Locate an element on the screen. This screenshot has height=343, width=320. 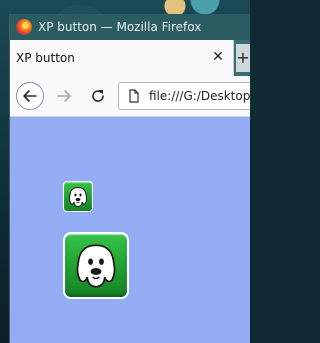
back-button is located at coordinates (30, 96).